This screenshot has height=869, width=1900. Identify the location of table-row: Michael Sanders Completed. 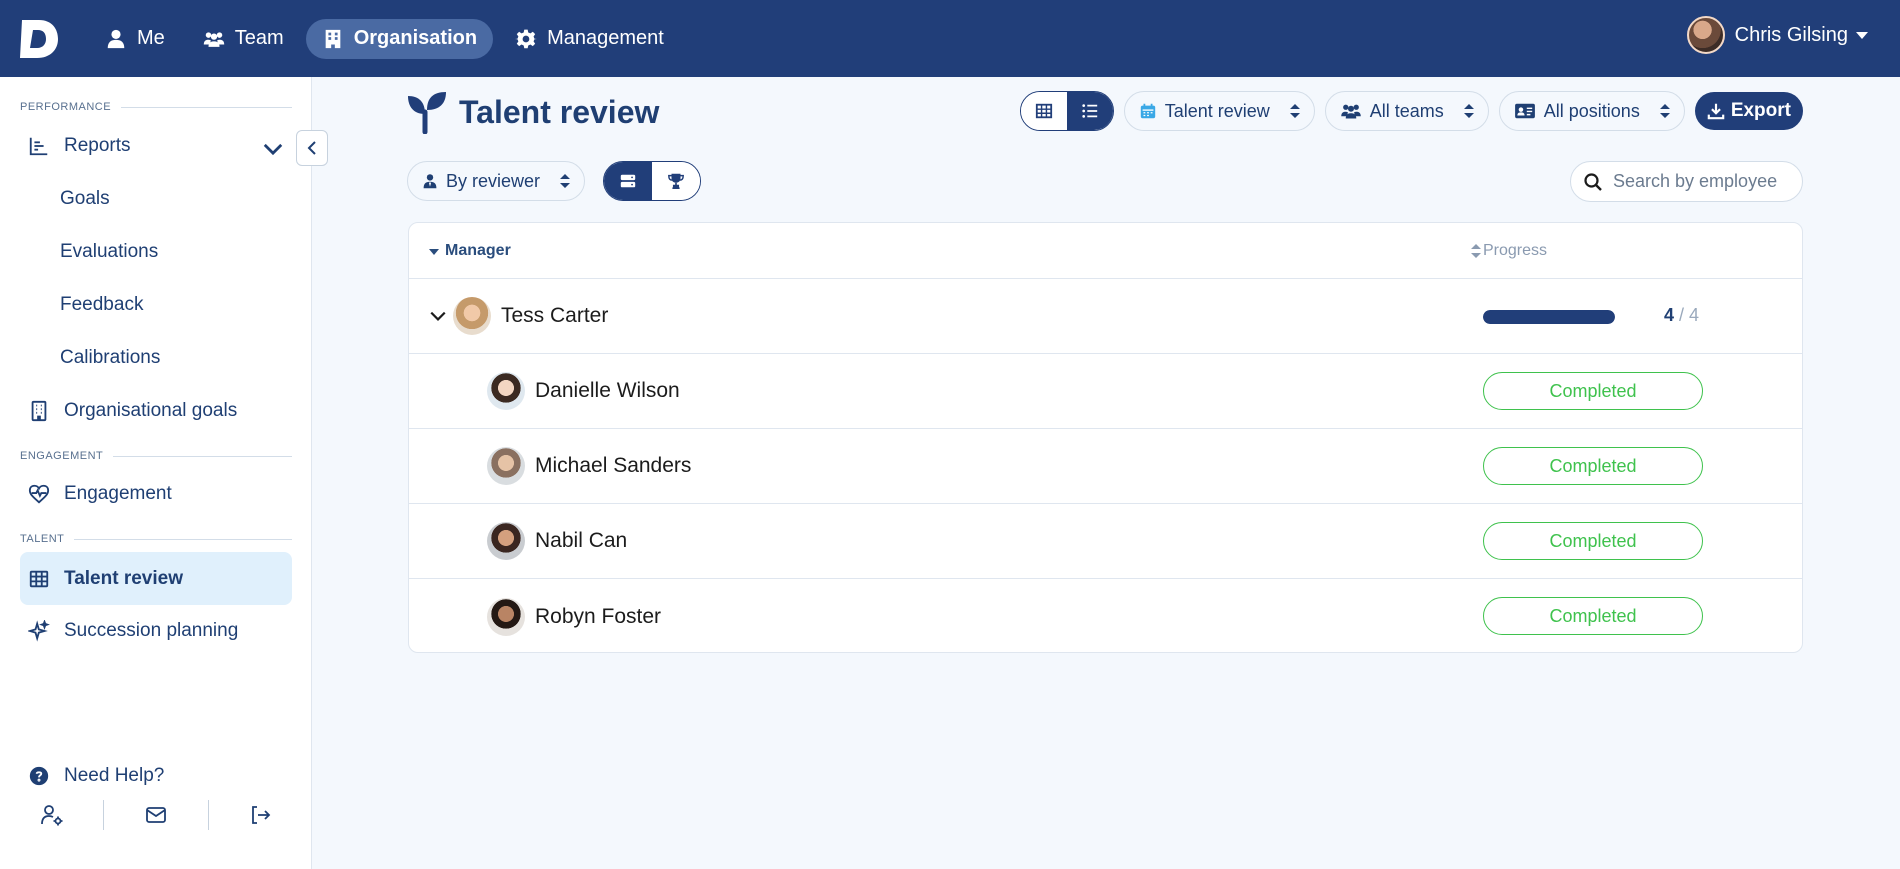
(1105, 466).